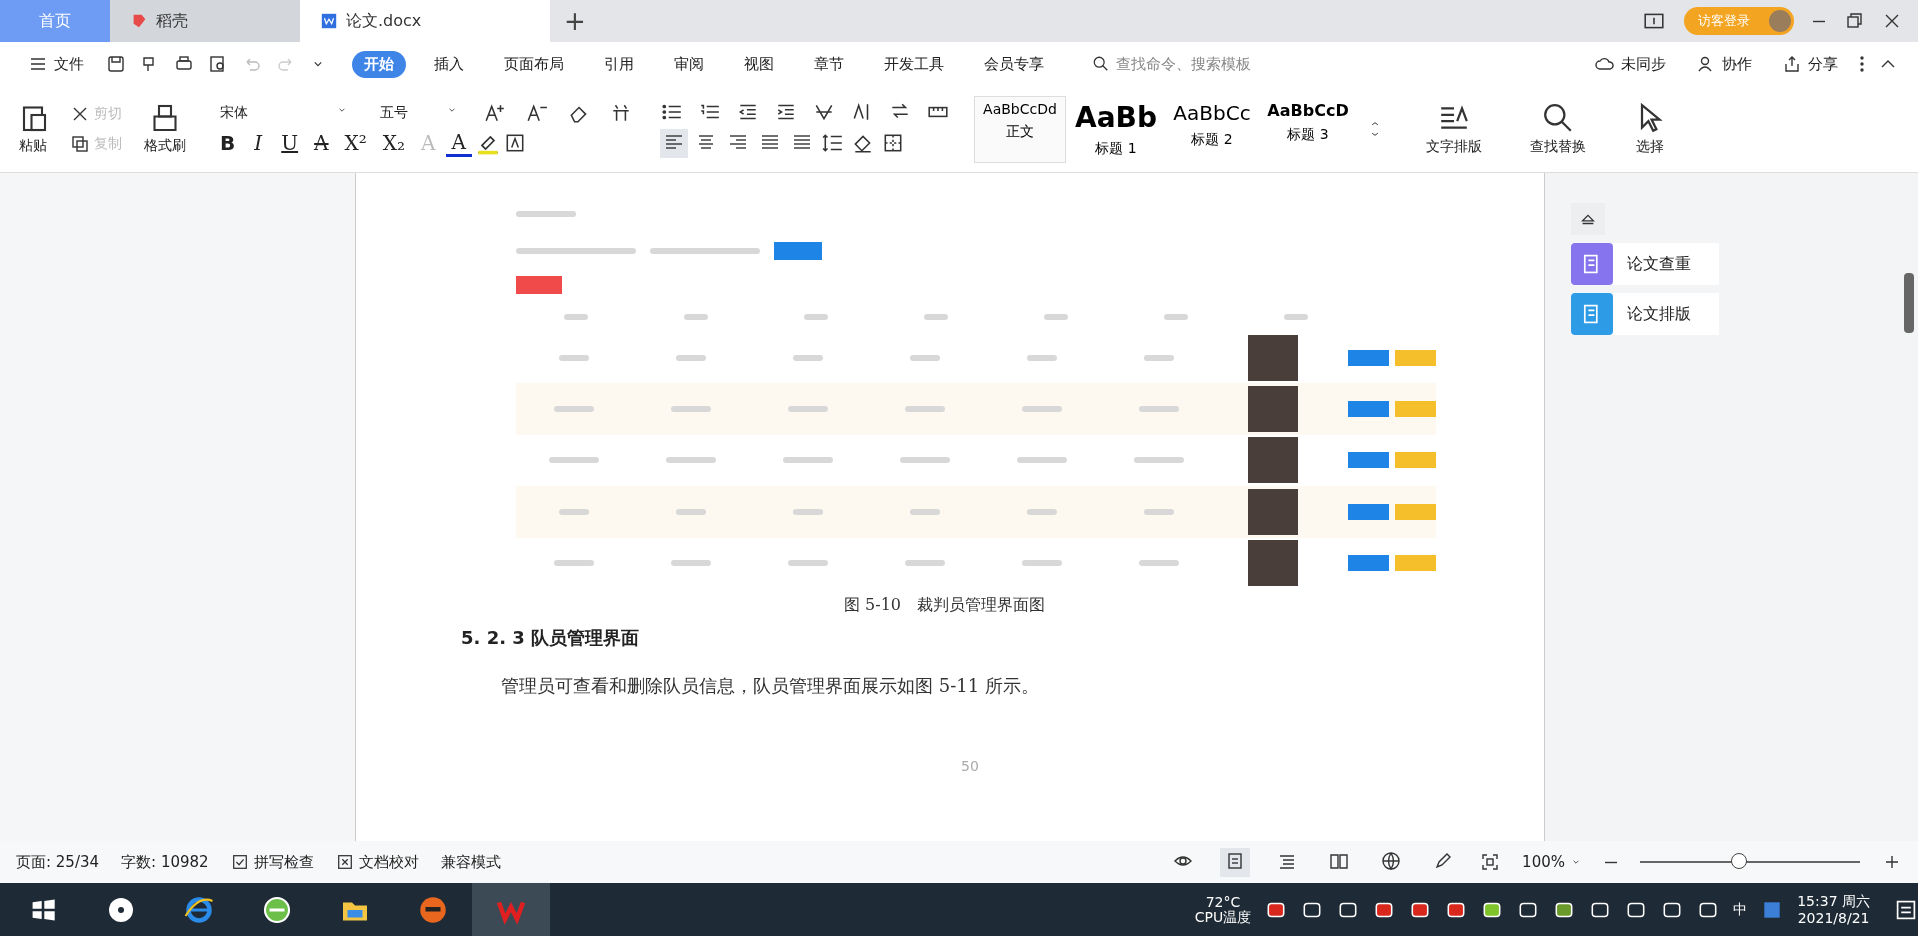 Image resolution: width=1918 pixels, height=936 pixels. What do you see at coordinates (1014, 64) in the screenshot?
I see `ribbon-tab: 会员专享` at bounding box center [1014, 64].